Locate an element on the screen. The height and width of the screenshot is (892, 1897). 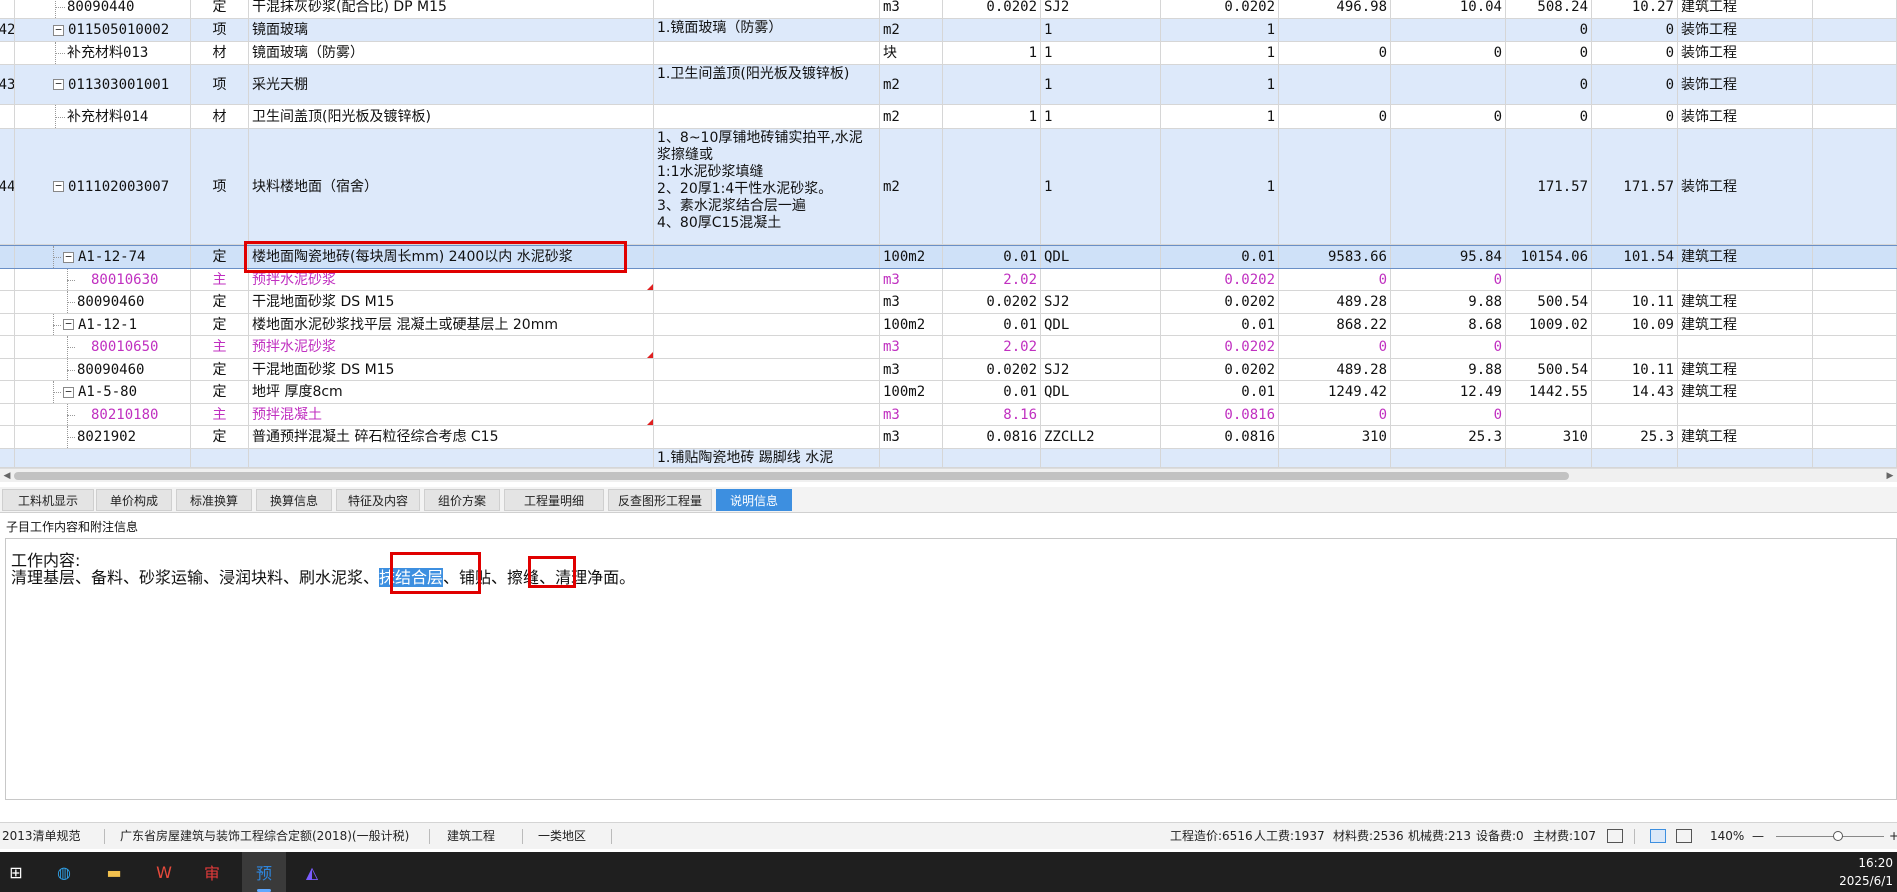
cell-qty is located at coordinates (992, 30).